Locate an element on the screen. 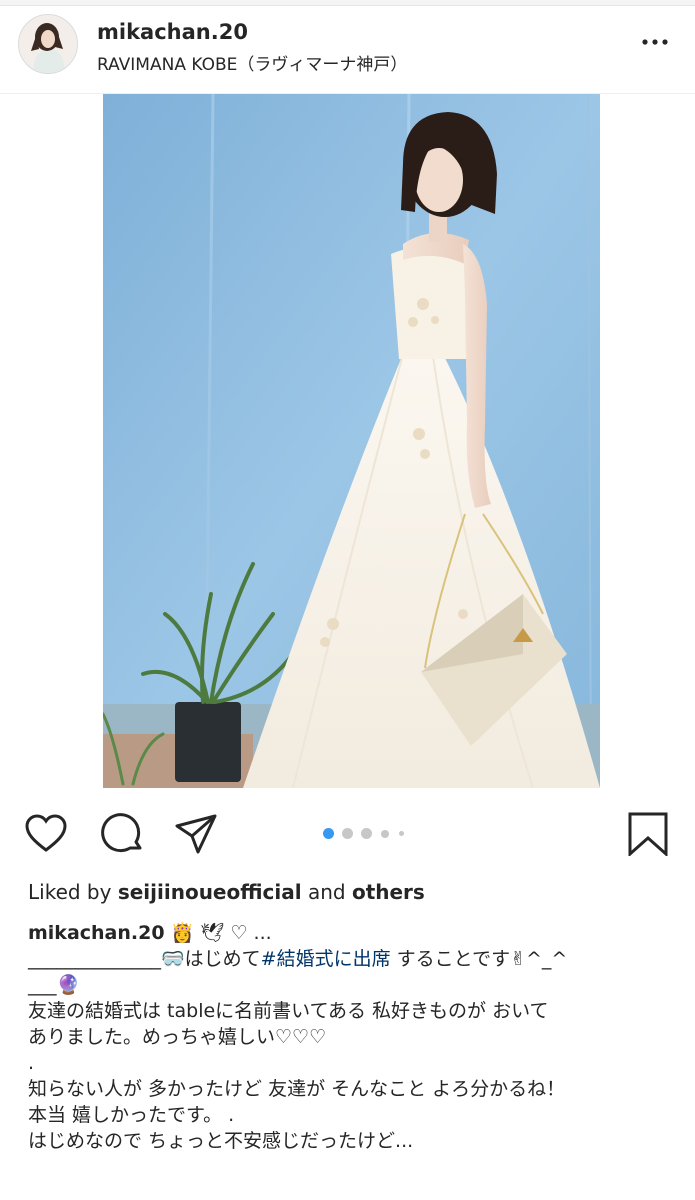  avatar is located at coordinates (48, 44).